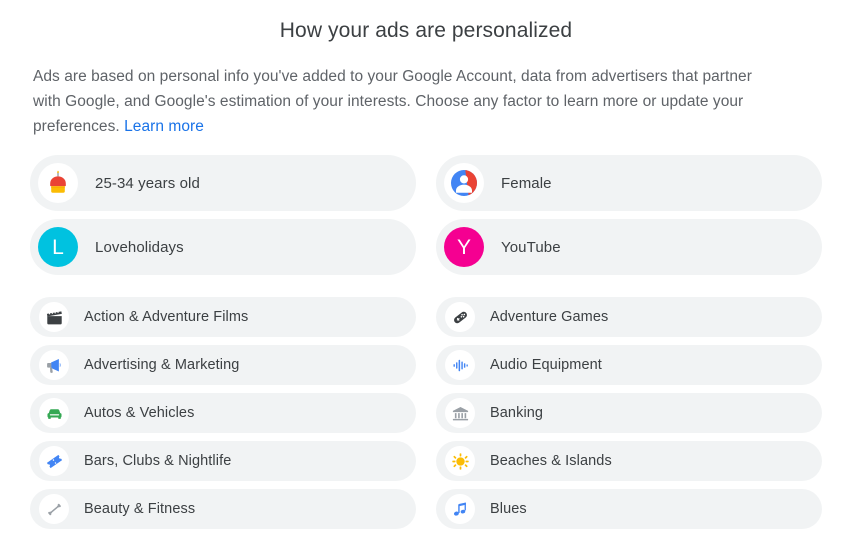  What do you see at coordinates (162, 365) in the screenshot?
I see `factor-label: Advertising & Marketing` at bounding box center [162, 365].